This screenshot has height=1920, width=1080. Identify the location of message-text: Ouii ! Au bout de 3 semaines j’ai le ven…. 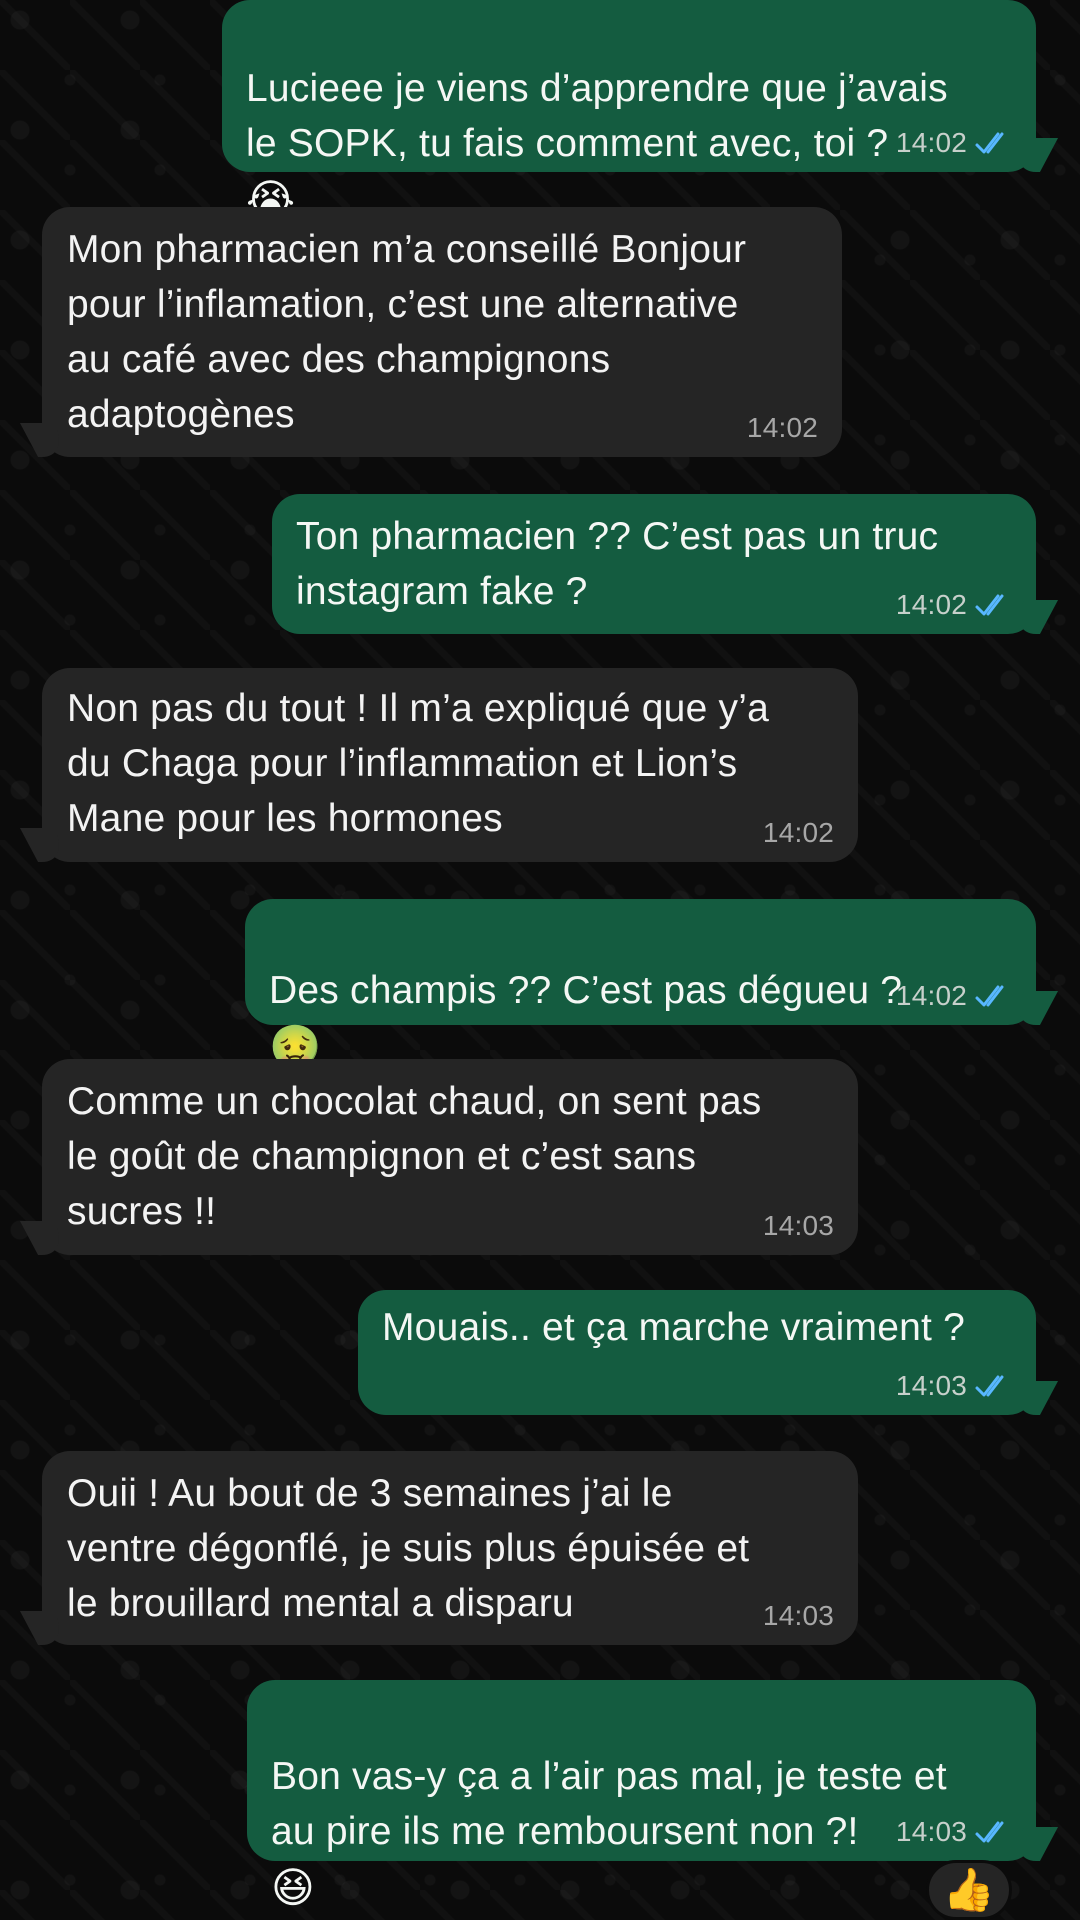
(408, 1548).